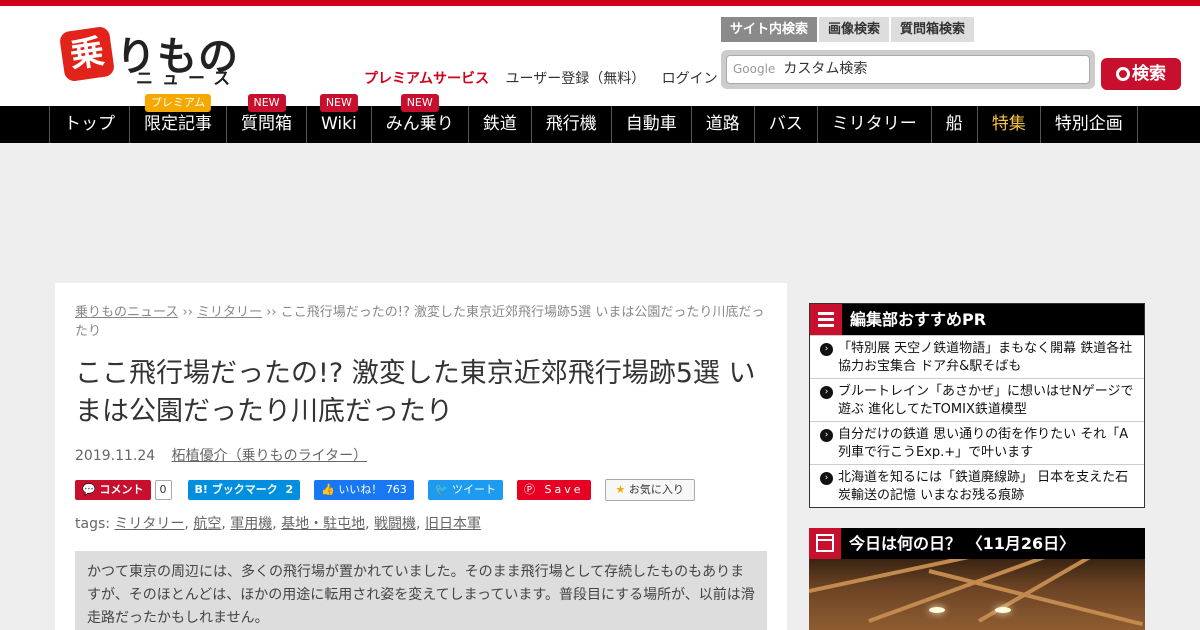 The width and height of the screenshot is (1200, 630). I want to click on search-input: Google カスタム検索, so click(908, 69).